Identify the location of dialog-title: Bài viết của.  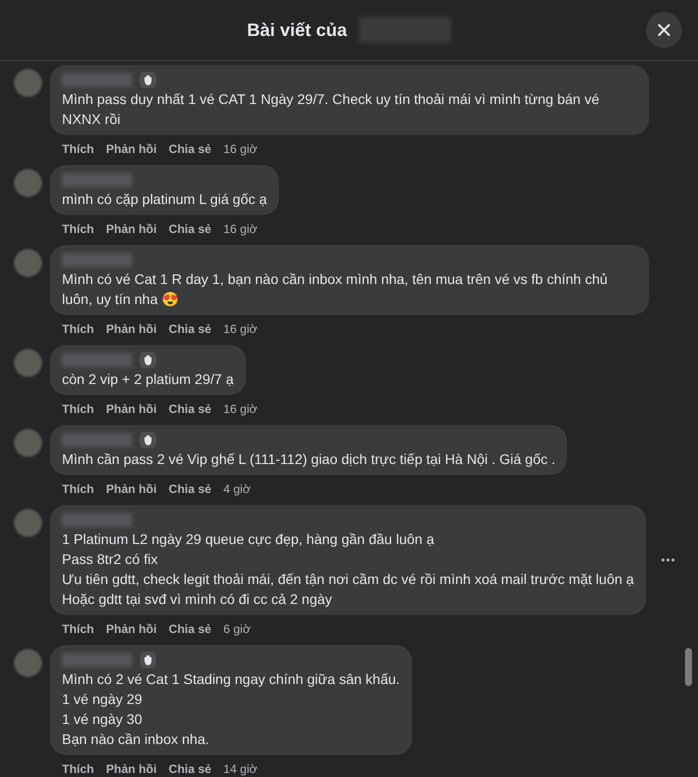
(297, 30).